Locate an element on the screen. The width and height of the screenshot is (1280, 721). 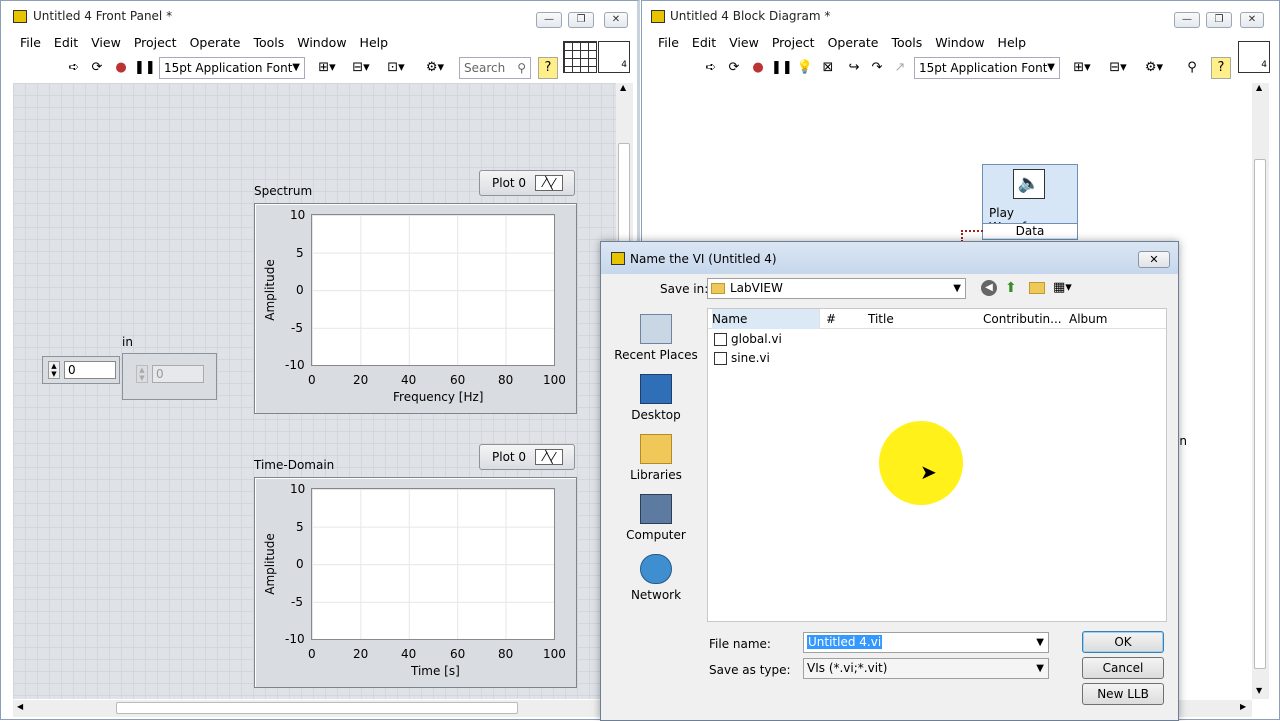
block-diagram-titlebar: Untitled 4 Block Diagram * — ❐ ✕ is located at coordinates (960, 16).